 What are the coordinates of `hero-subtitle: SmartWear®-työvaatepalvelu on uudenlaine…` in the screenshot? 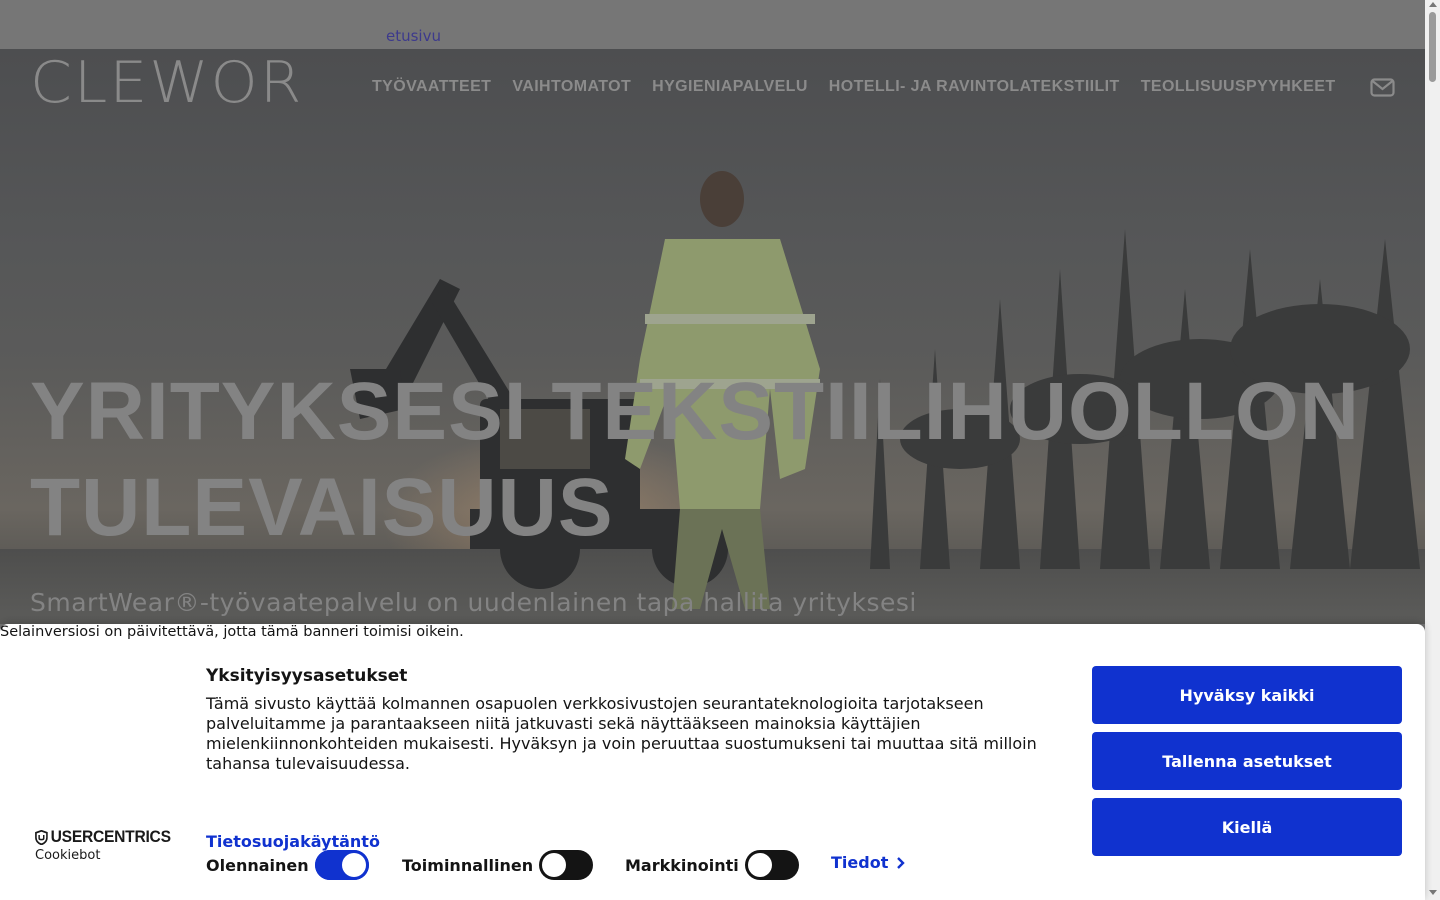 It's located at (473, 602).